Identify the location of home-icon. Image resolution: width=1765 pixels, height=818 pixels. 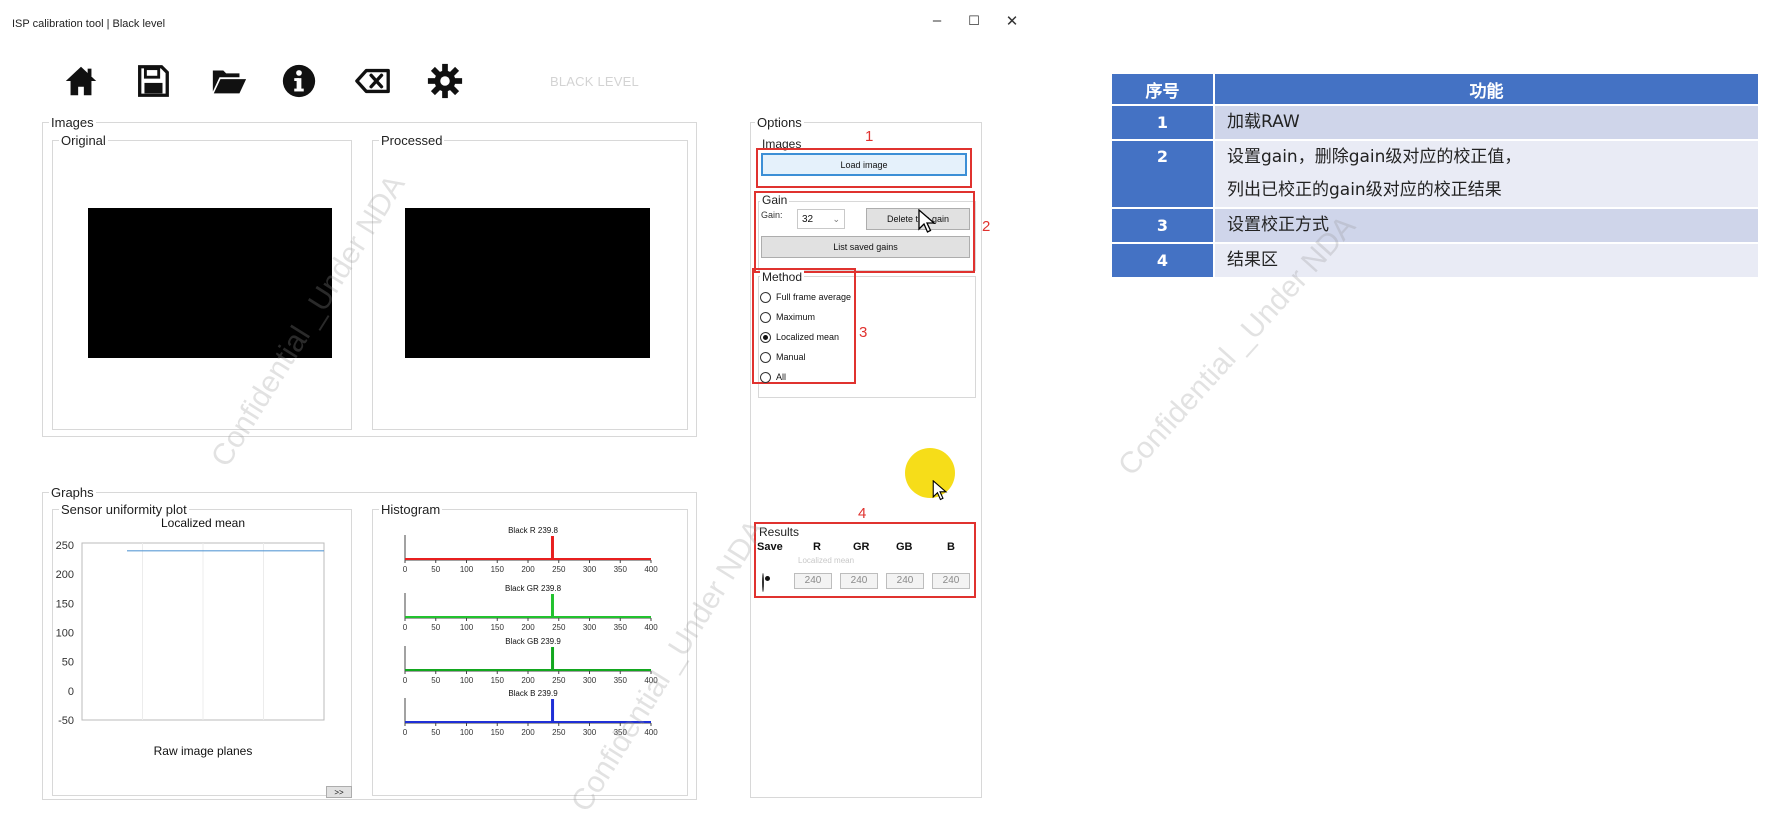
(81, 81).